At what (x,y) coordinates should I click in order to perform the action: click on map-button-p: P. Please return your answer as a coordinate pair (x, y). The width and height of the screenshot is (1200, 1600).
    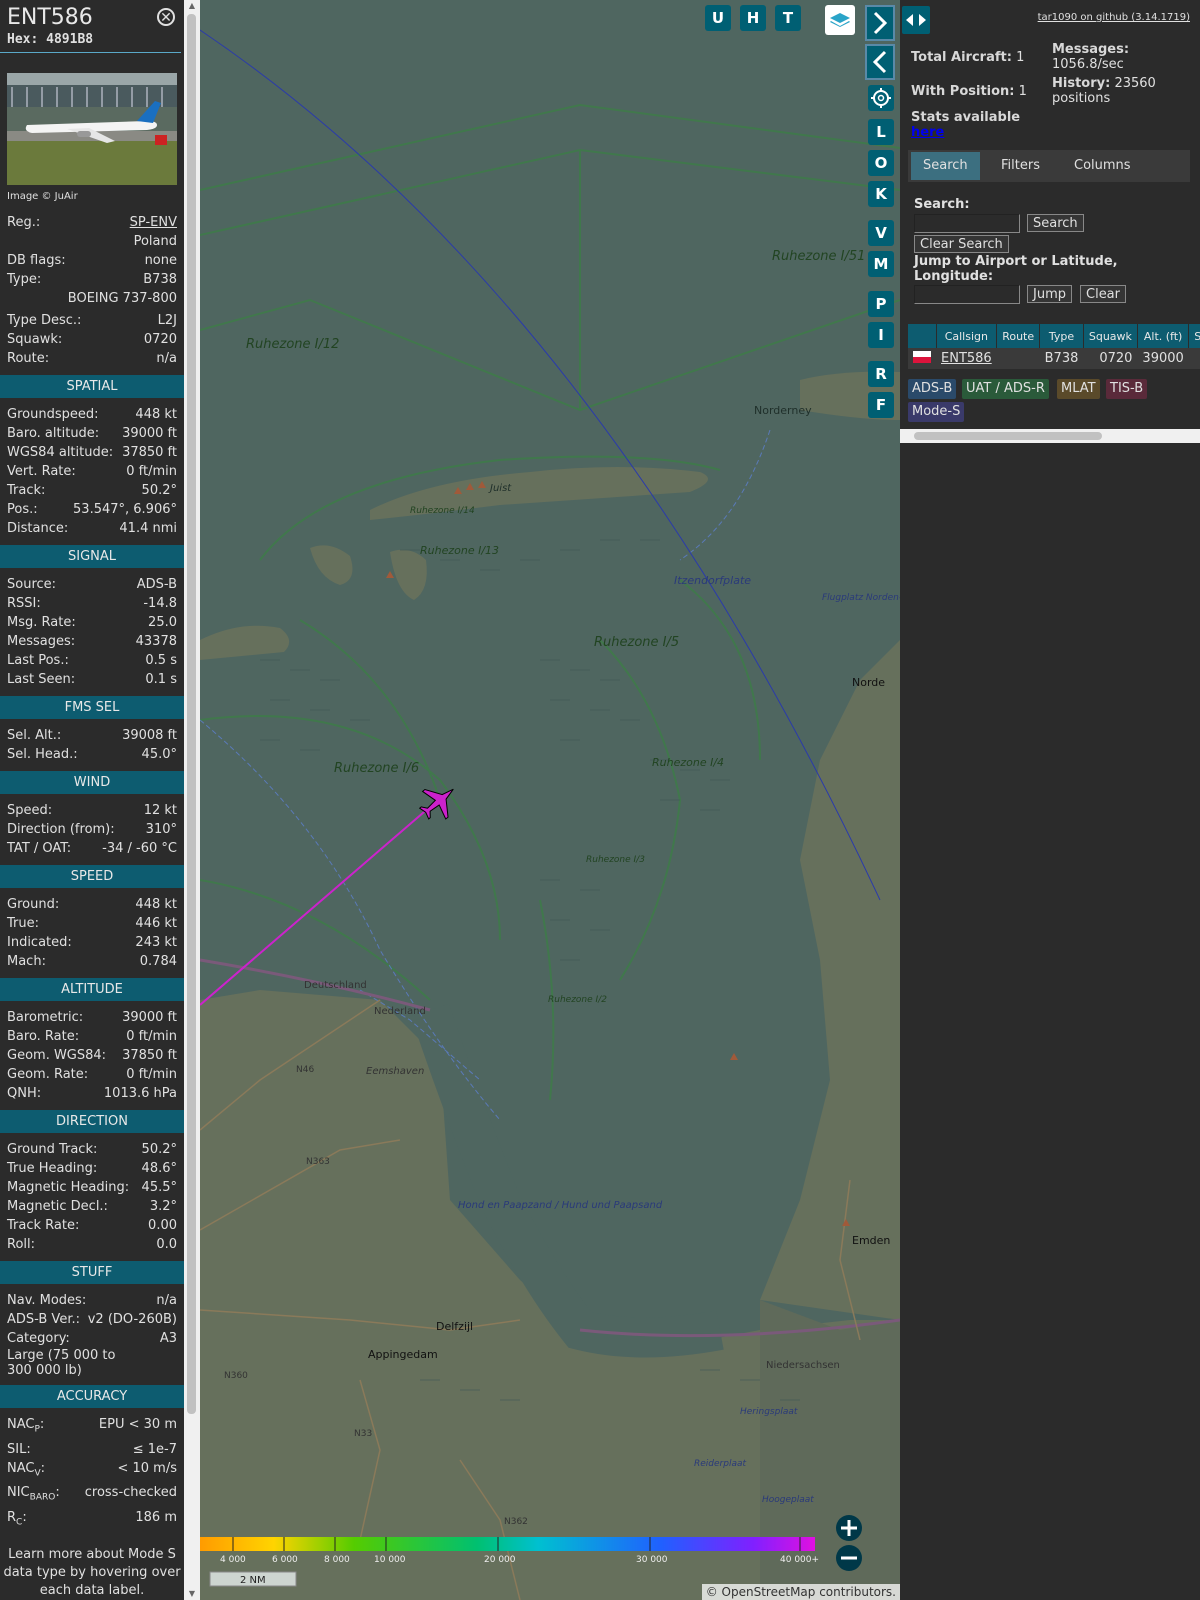
    Looking at the image, I should click on (881, 304).